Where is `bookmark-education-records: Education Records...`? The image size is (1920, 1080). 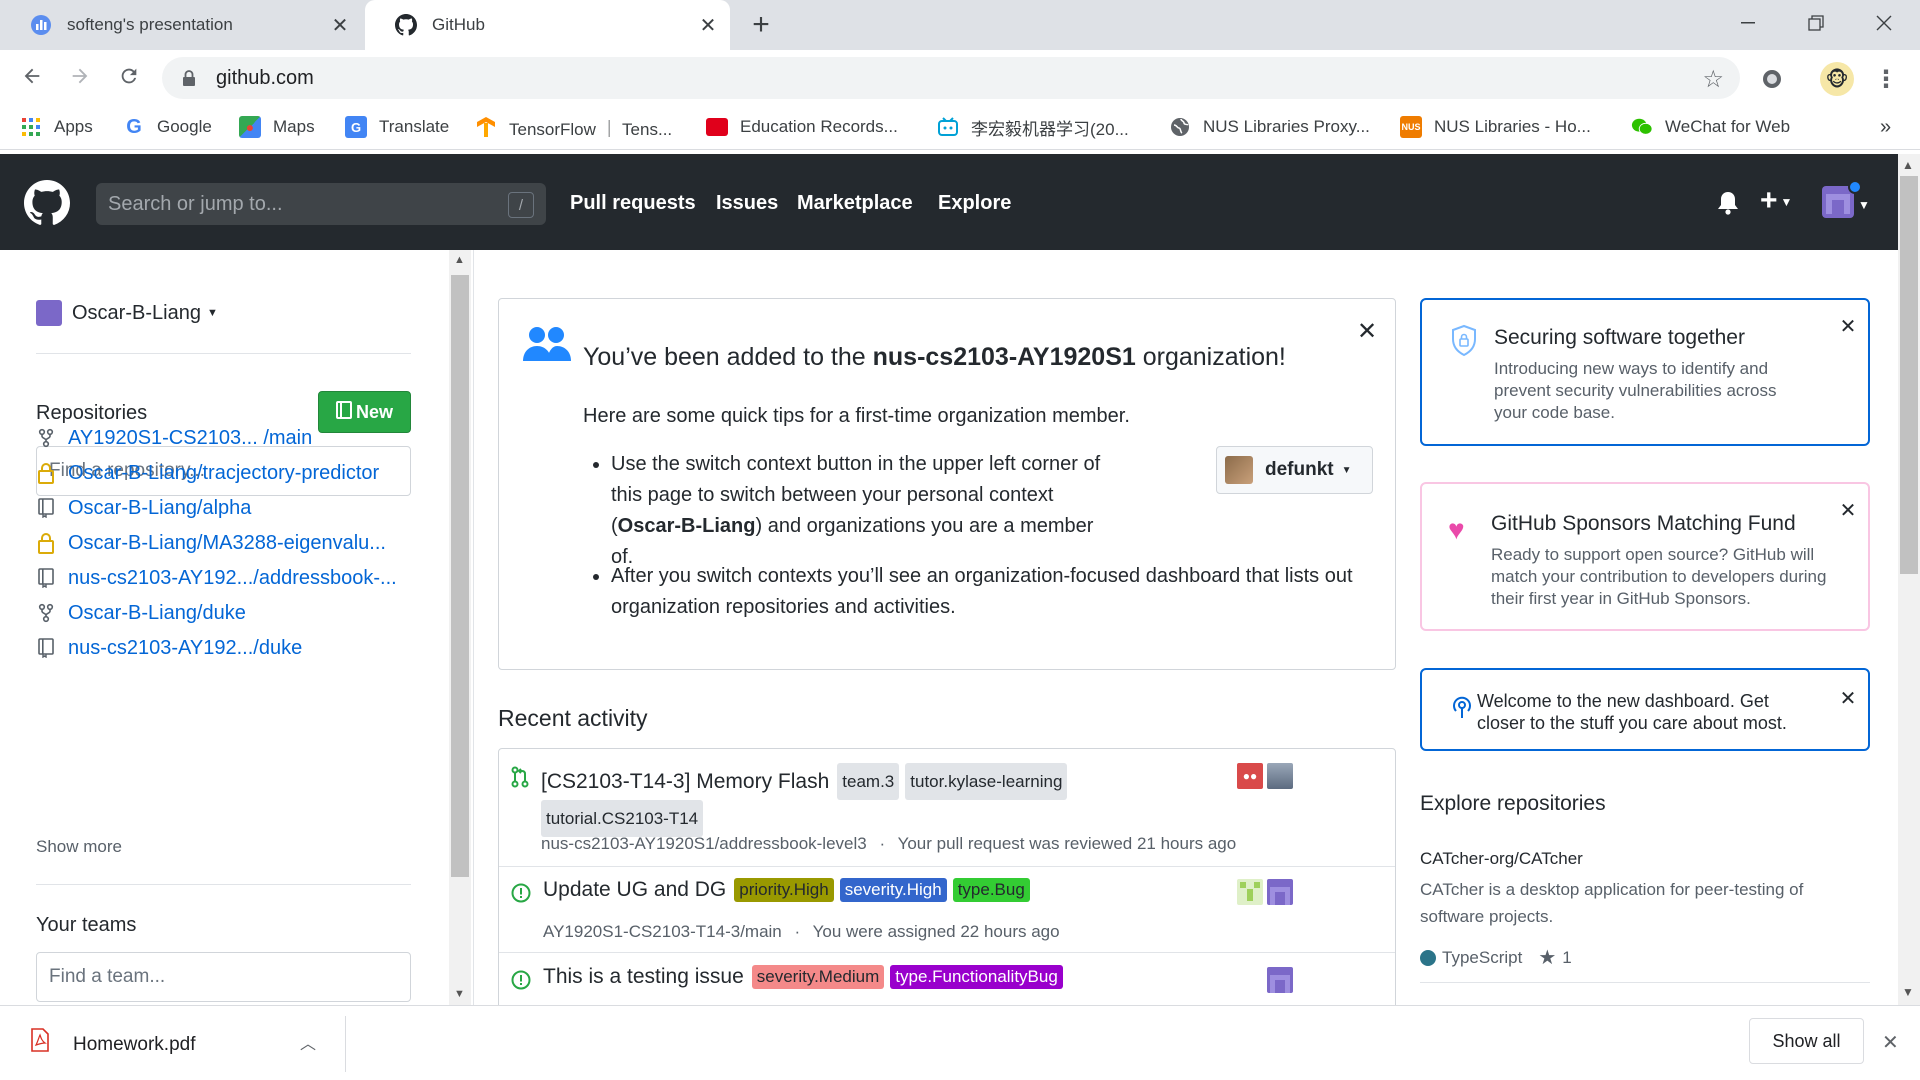
bookmark-education-records: Education Records... is located at coordinates (802, 127).